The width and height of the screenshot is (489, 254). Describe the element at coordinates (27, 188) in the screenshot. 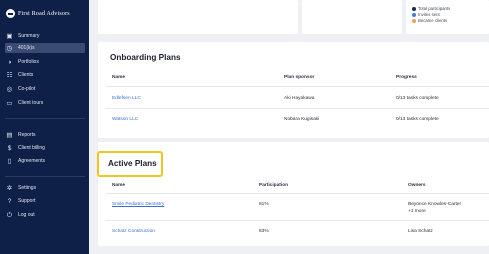

I see `sidebar-item-label: Settings` at that location.